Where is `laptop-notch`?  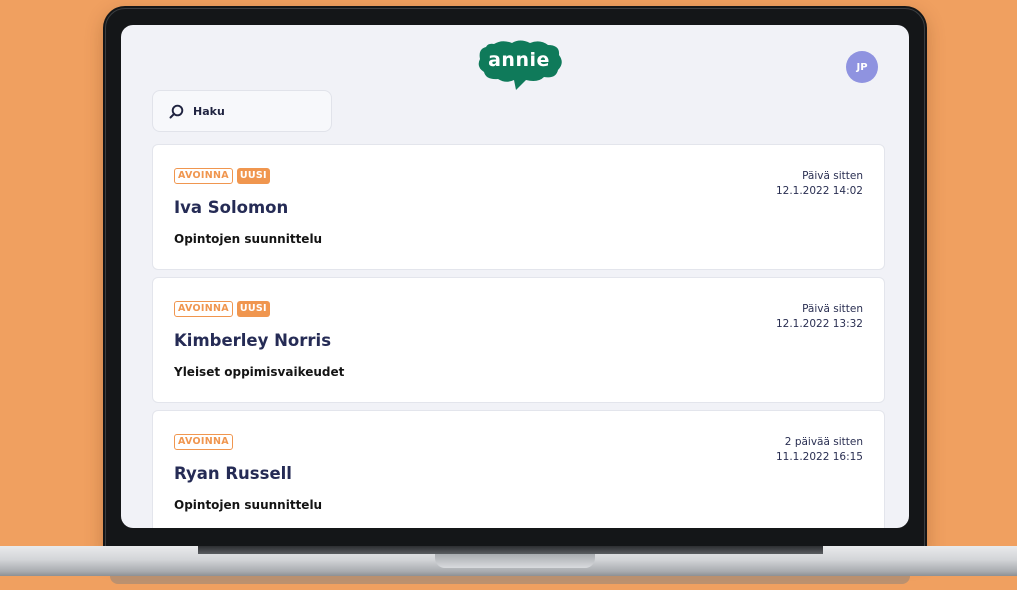 laptop-notch is located at coordinates (515, 561).